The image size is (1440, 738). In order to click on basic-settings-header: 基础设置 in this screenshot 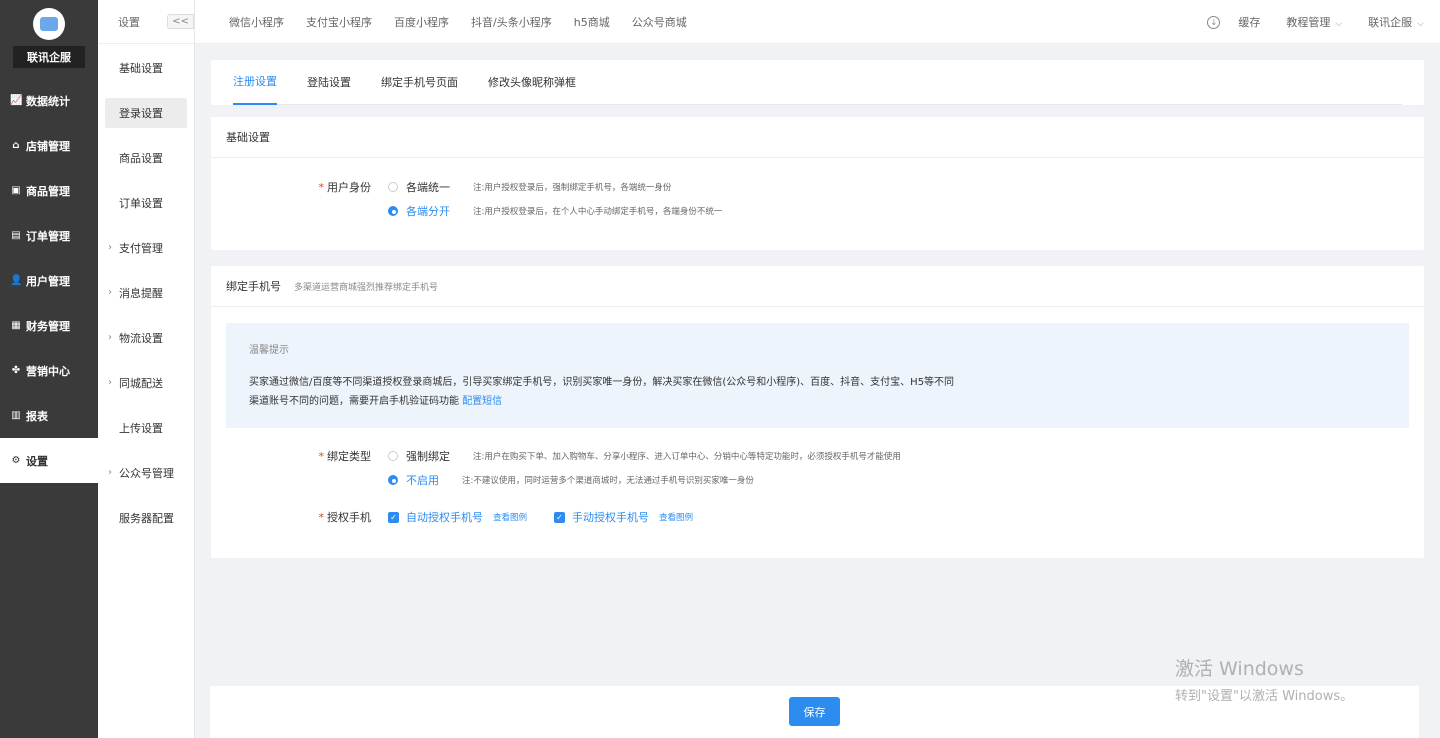, I will do `click(817, 137)`.